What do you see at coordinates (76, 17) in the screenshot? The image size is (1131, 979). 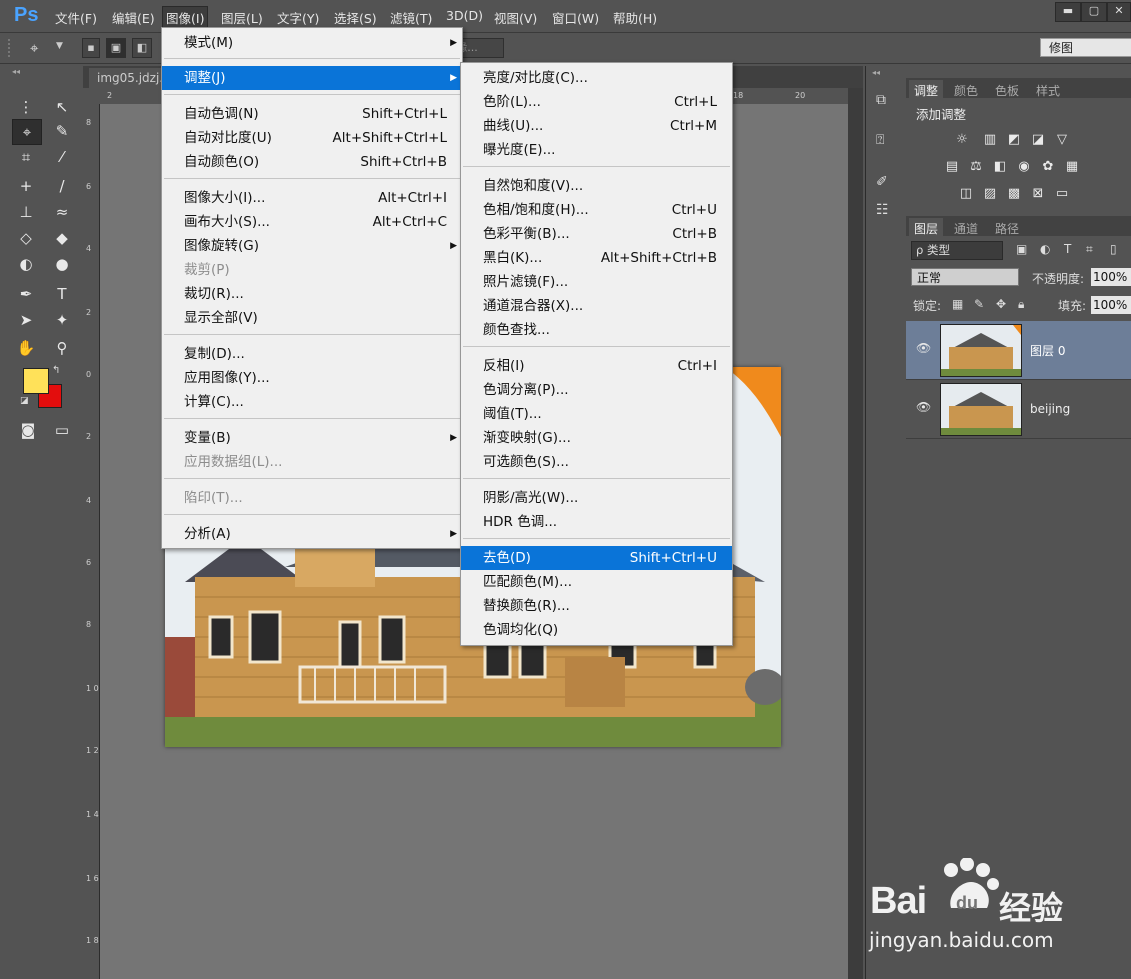 I see `menu-file: 文件(F)` at bounding box center [76, 17].